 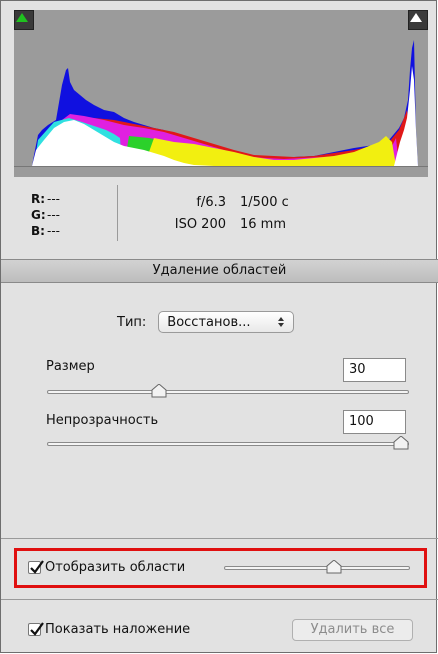 I want to click on delete-all-button: Удалить все, so click(x=352, y=630).